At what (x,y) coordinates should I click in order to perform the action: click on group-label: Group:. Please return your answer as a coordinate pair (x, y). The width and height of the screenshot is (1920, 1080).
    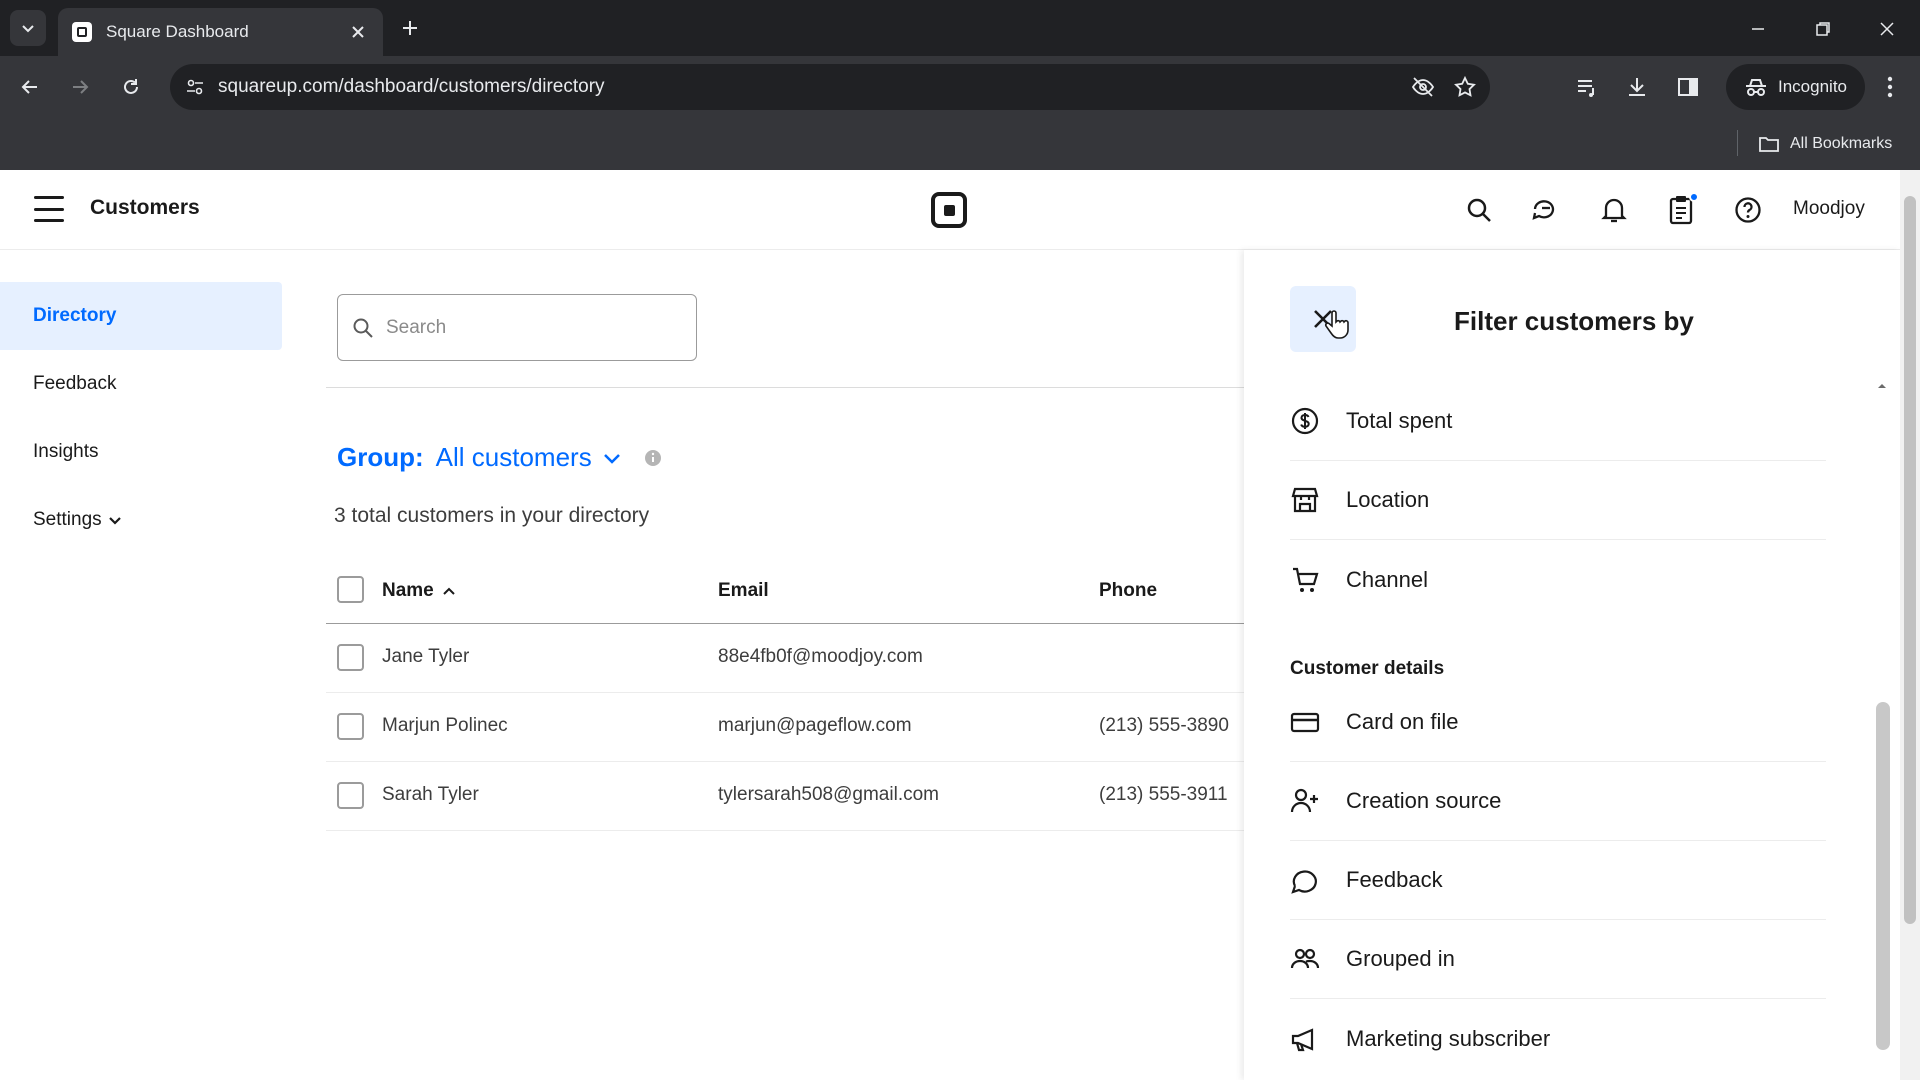
    Looking at the image, I should click on (380, 457).